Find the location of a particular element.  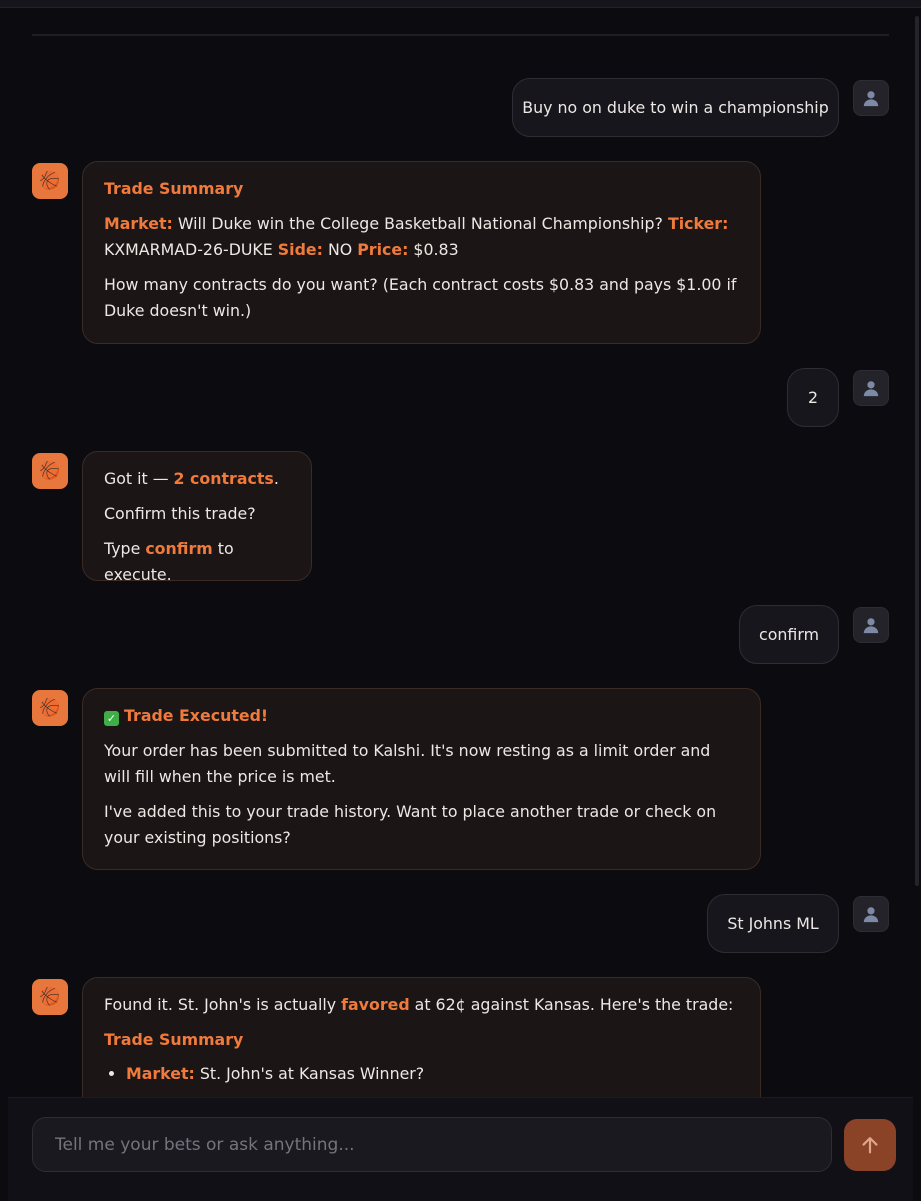

ticker-label: Ticker: is located at coordinates (698, 223).